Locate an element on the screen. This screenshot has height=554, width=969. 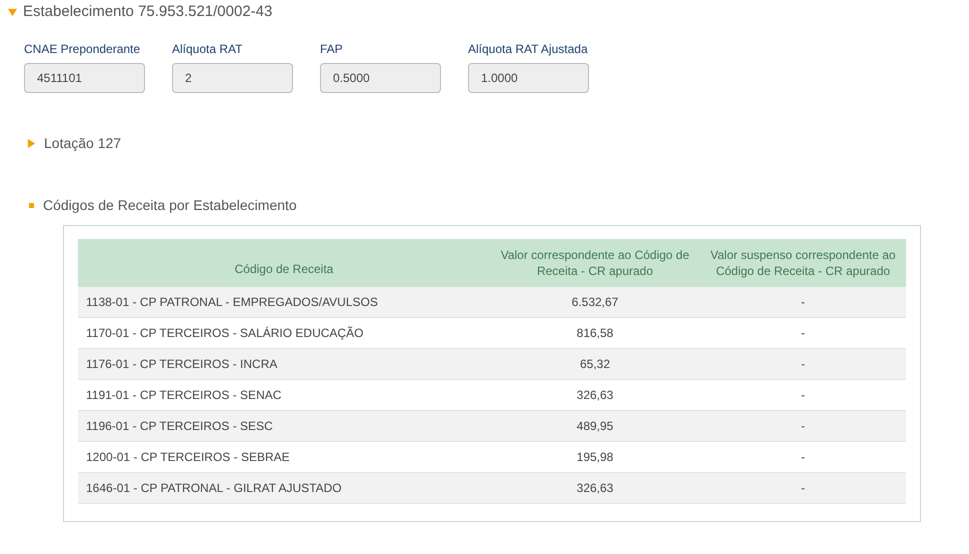
table-cell-text: 195,98 is located at coordinates (595, 457).